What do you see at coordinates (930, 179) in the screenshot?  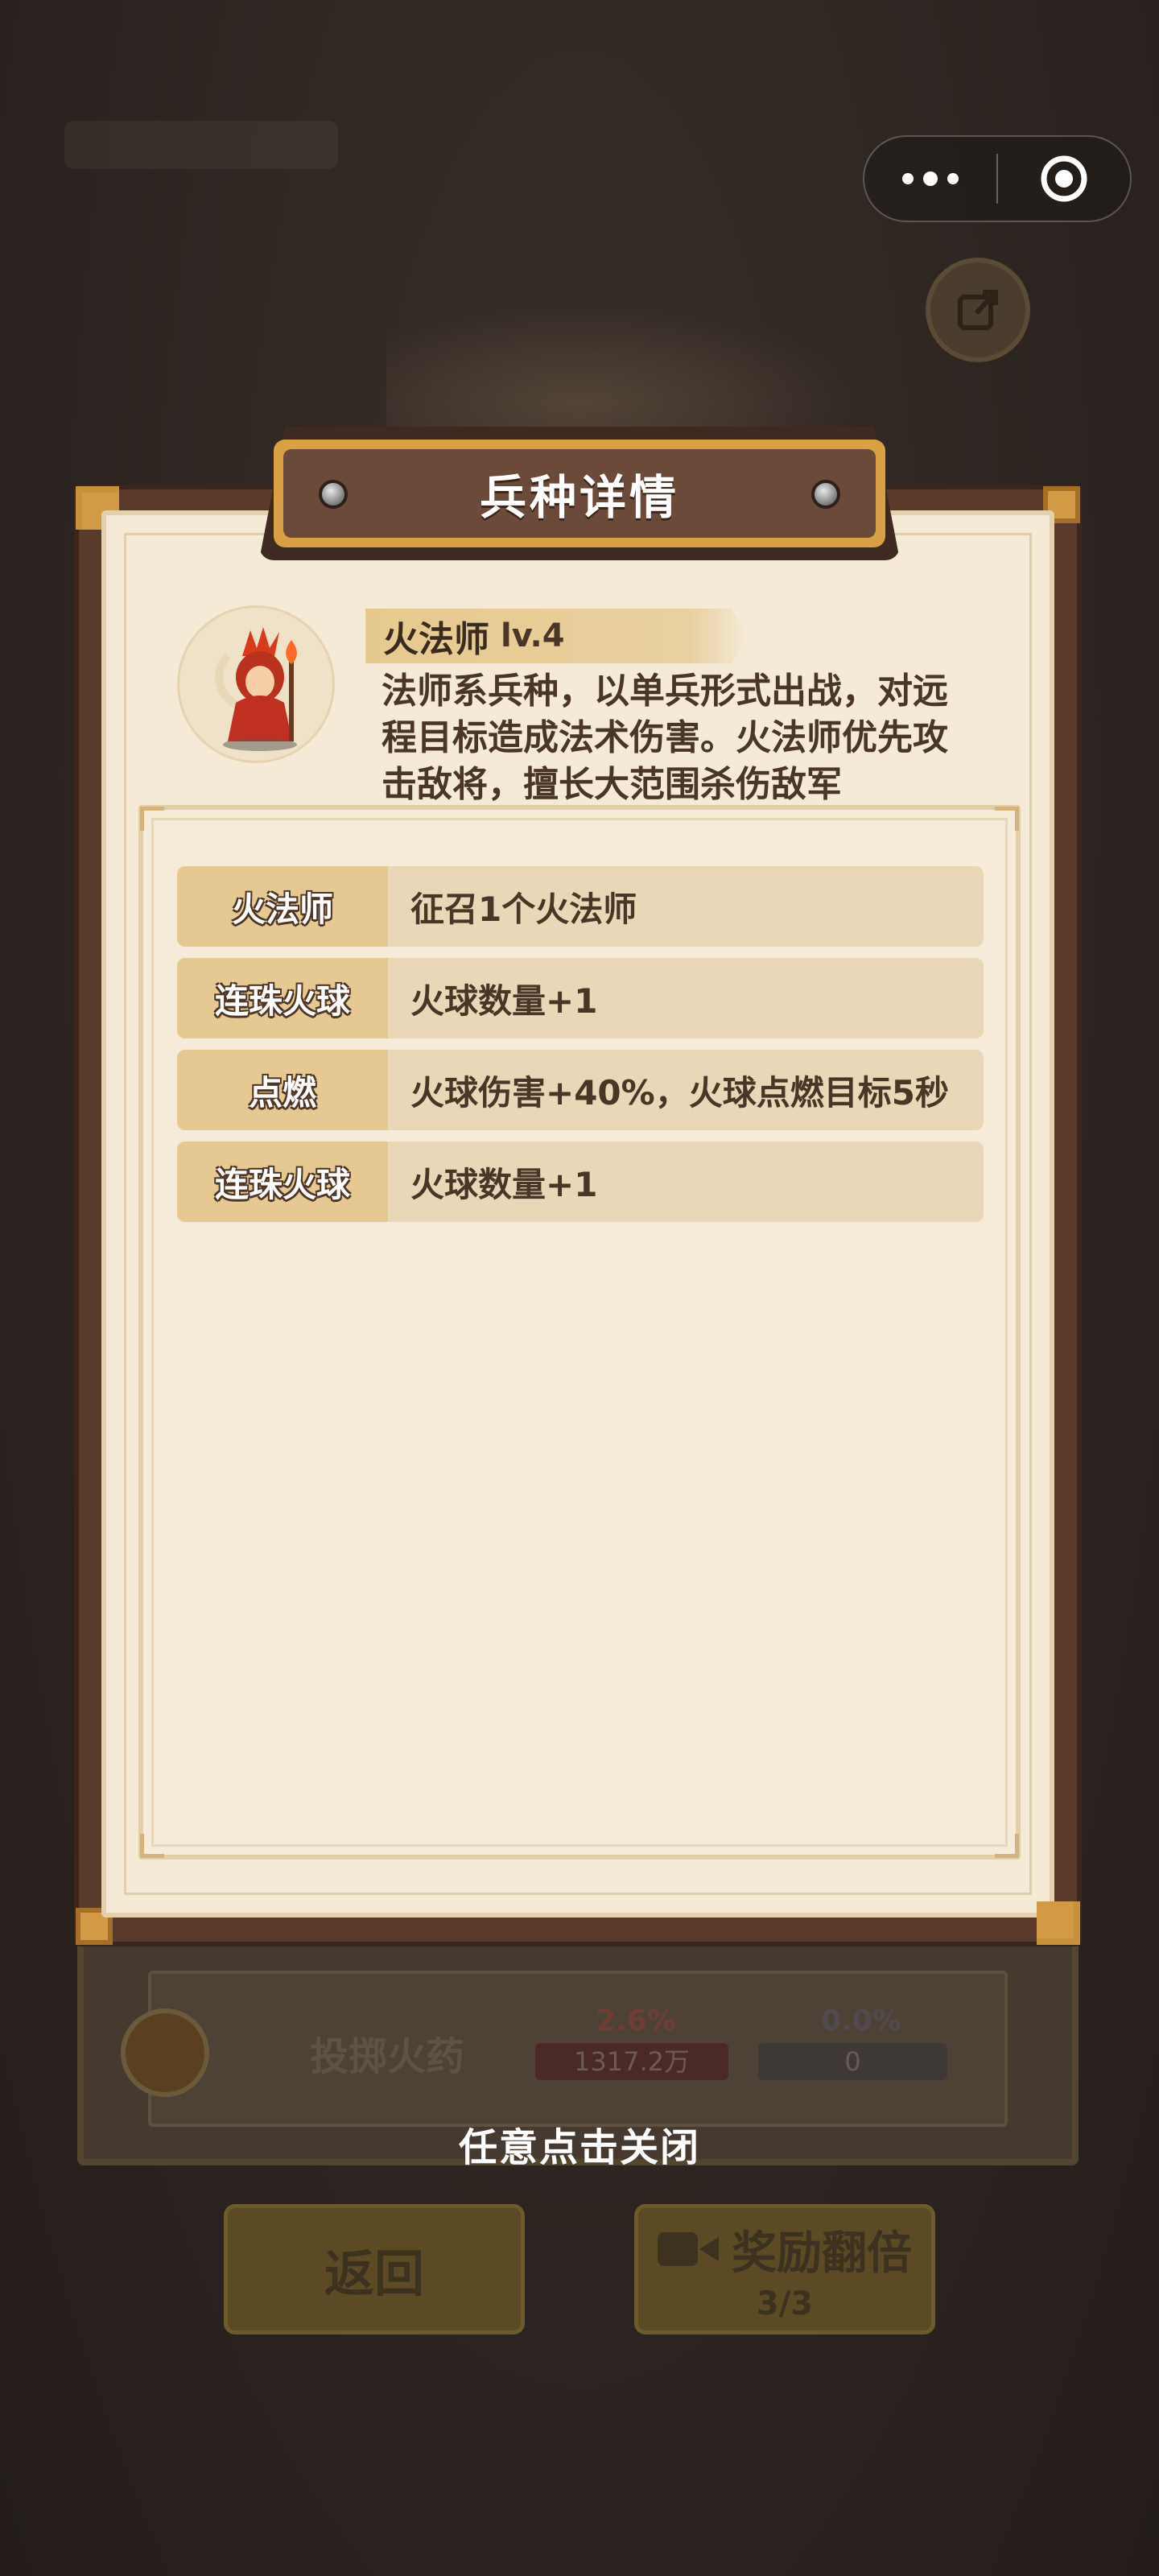 I see `more-dots-icon` at bounding box center [930, 179].